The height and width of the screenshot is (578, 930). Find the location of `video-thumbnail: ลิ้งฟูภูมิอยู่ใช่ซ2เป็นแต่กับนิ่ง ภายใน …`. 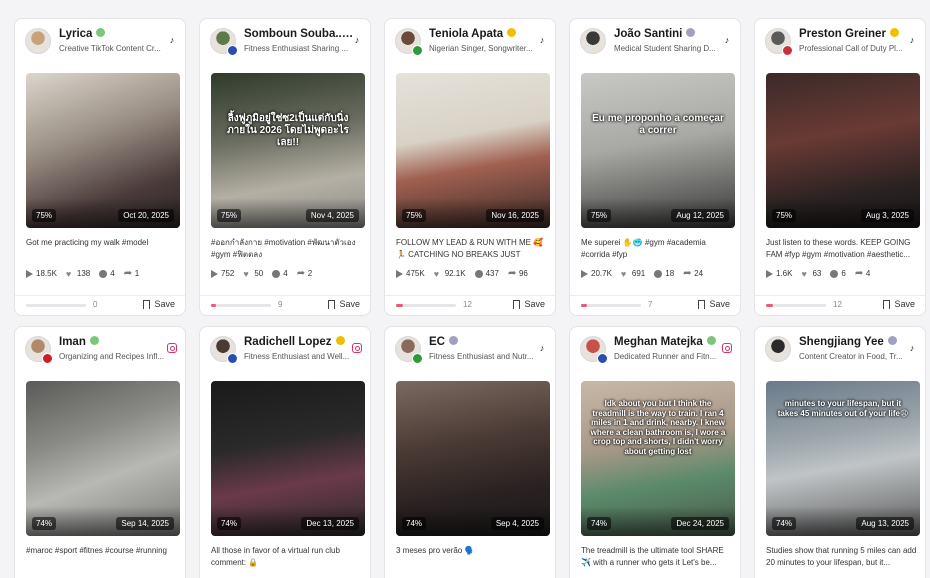

video-thumbnail: ลิ้งฟูภูมิอยู่ใช่ซ2เป็นแต่กับนิ่ง ภายใน … is located at coordinates (288, 150).